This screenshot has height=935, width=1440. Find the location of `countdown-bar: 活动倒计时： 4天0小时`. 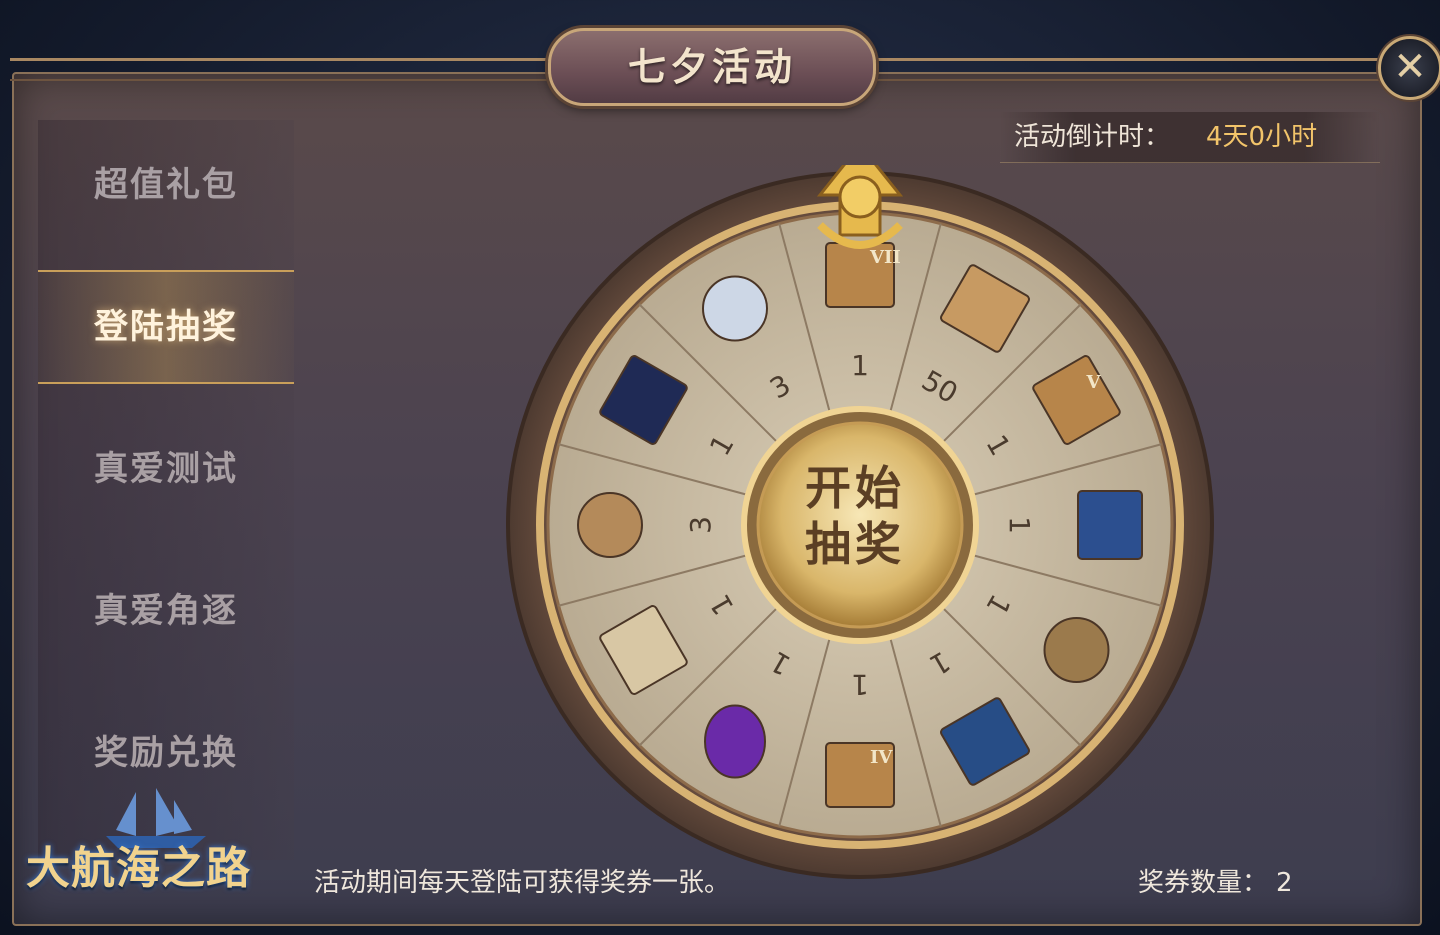

countdown-bar: 活动倒计时： 4天0小时 is located at coordinates (1190, 137).